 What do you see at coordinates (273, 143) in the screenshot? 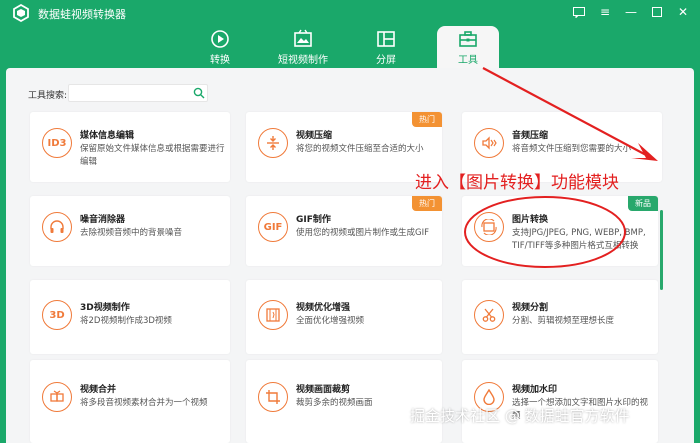
I see `compress-icon` at bounding box center [273, 143].